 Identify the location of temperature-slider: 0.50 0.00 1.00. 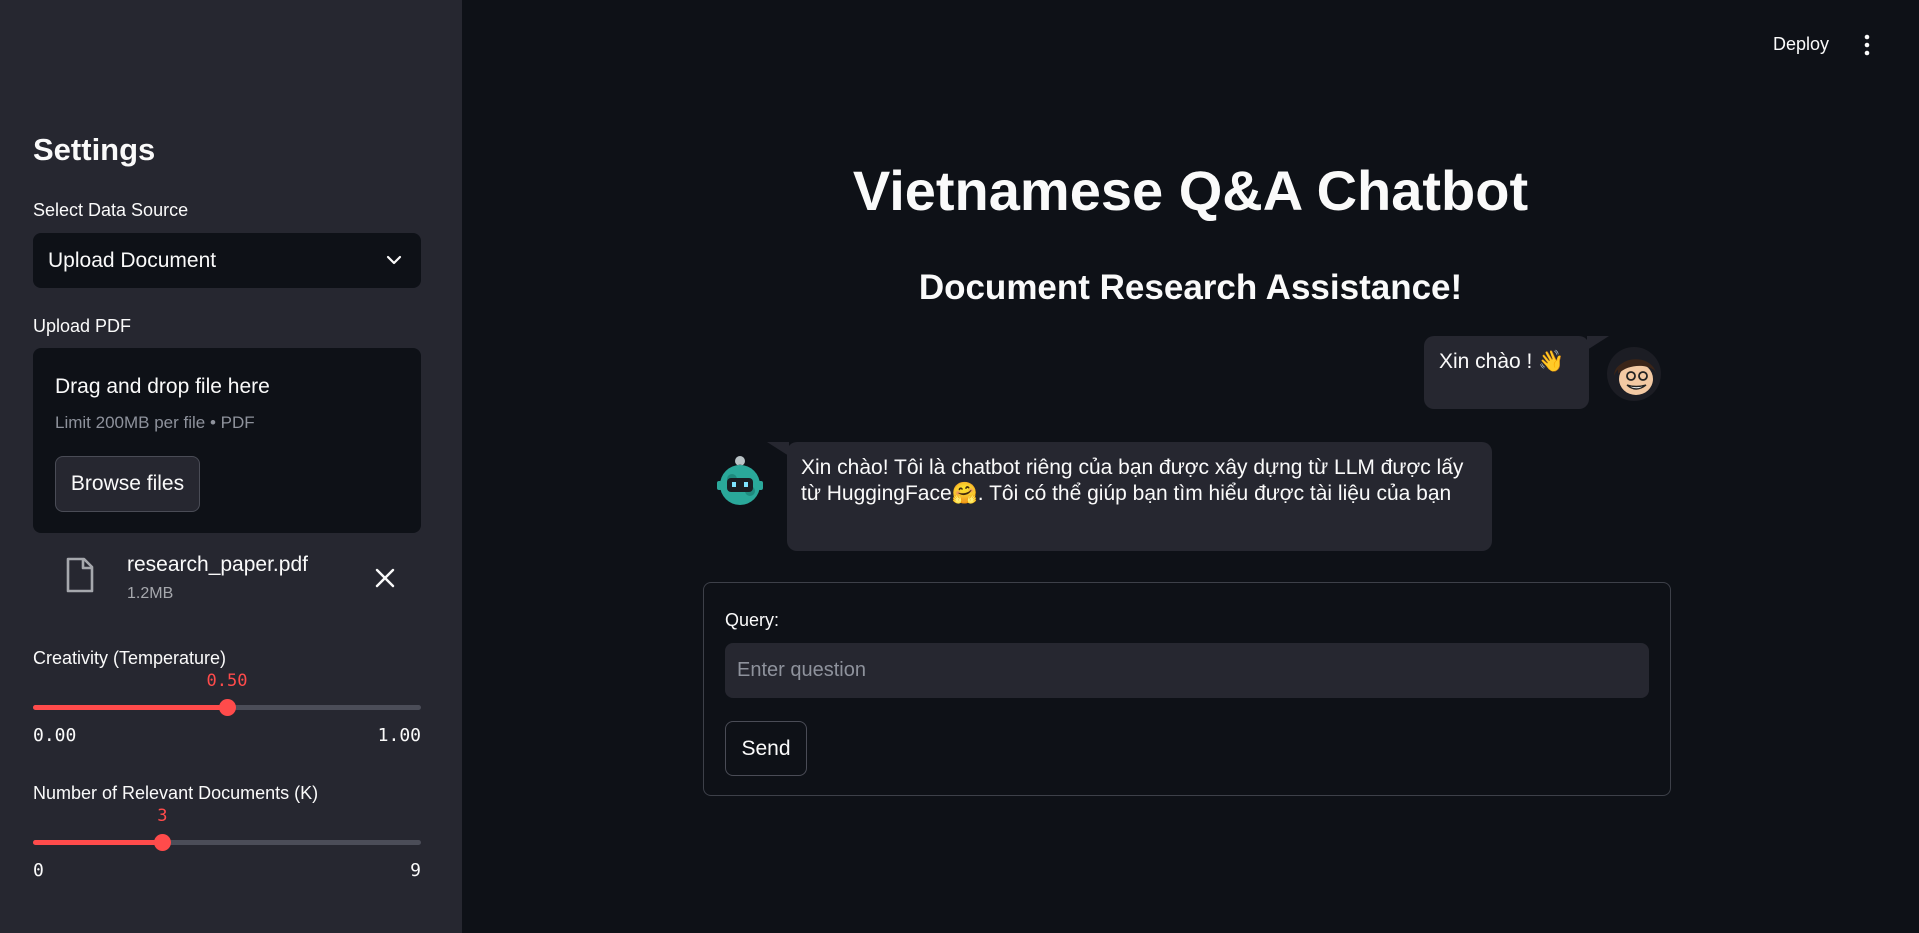
(227, 718).